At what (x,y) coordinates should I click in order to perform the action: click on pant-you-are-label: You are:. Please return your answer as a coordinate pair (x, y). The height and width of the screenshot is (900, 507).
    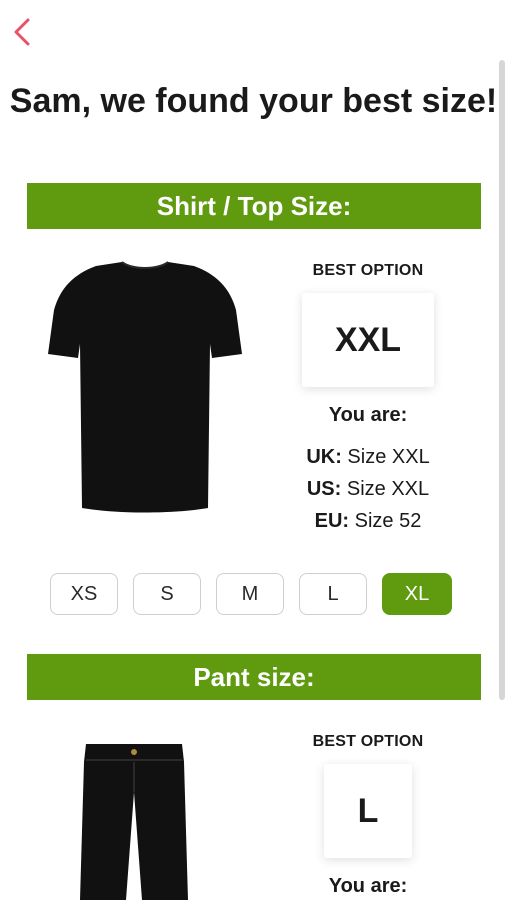
    Looking at the image, I should click on (368, 886).